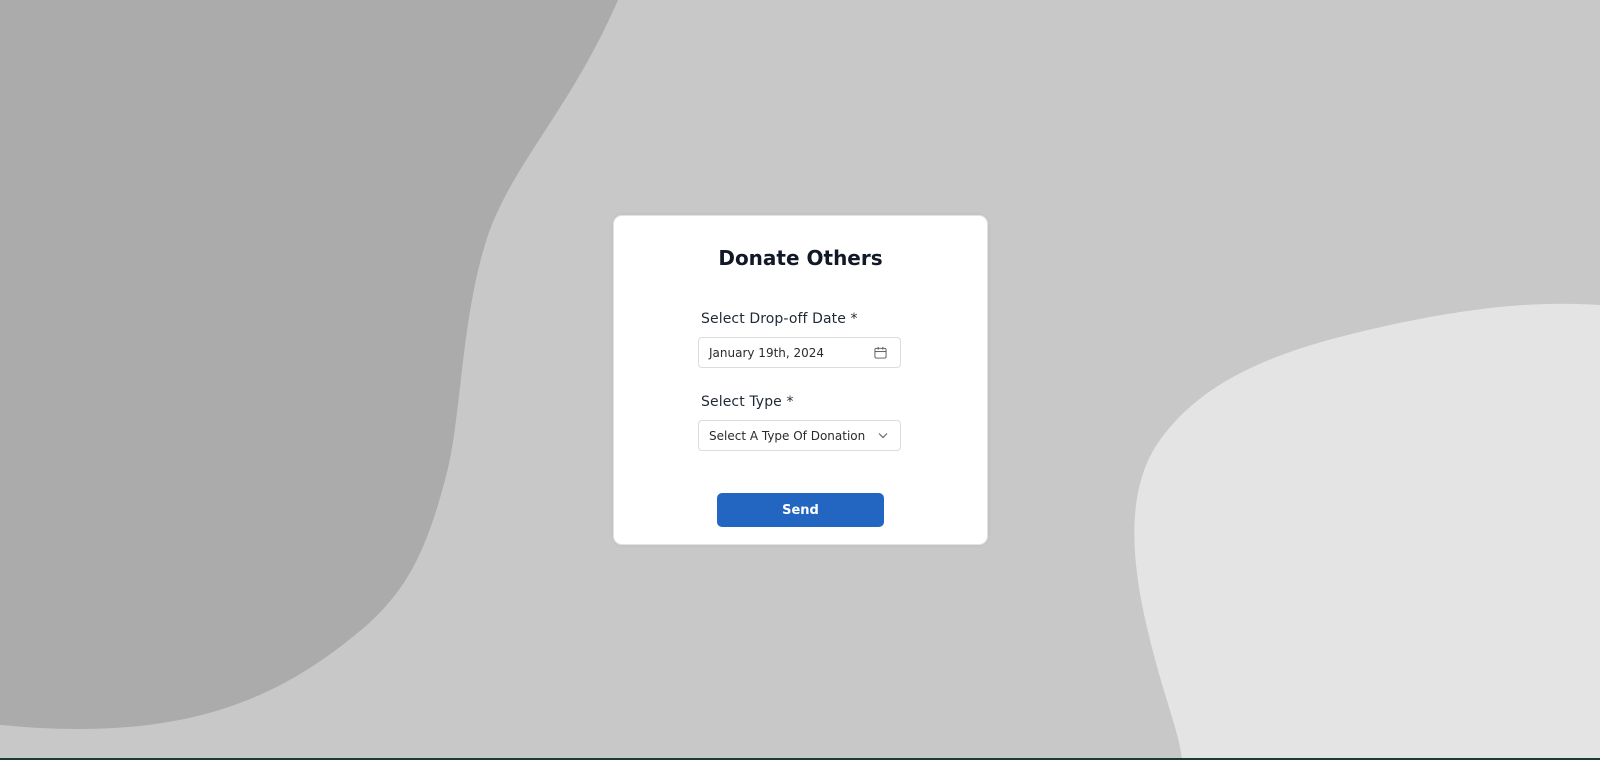  Describe the element at coordinates (787, 436) in the screenshot. I see `donation-type-placeholder: Select A Type Of Donation` at that location.